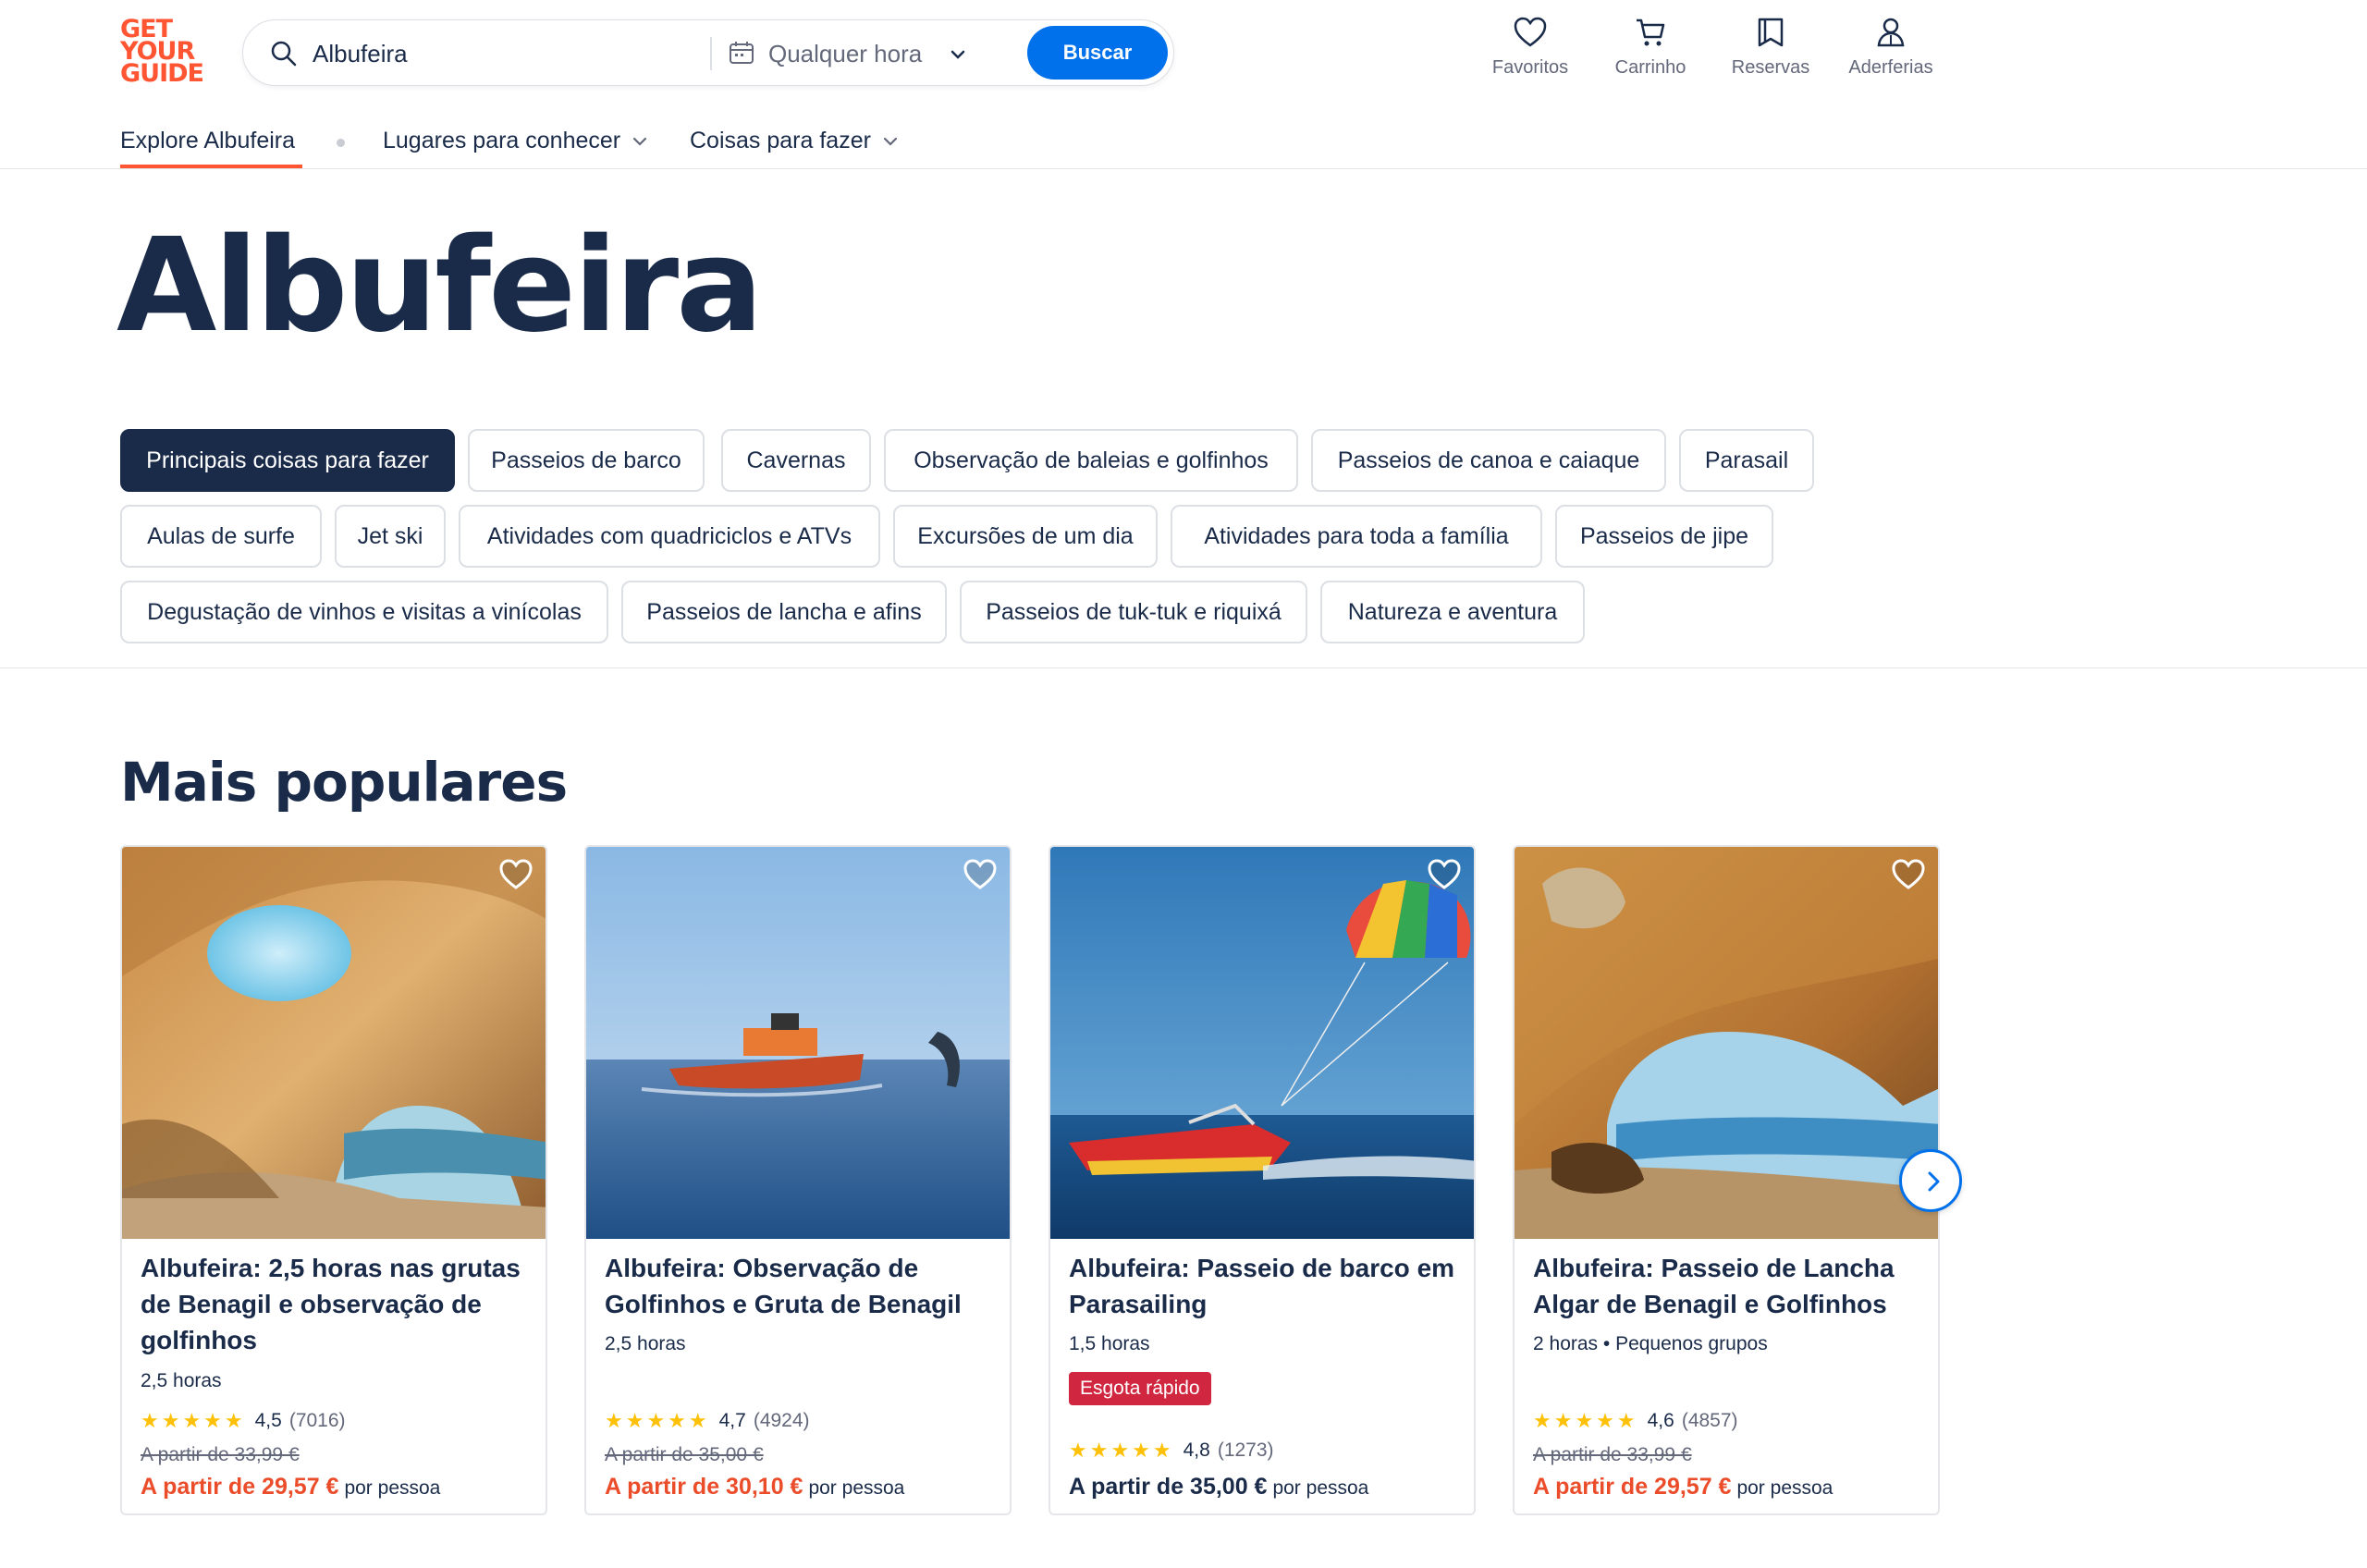 The width and height of the screenshot is (2367, 1568). Describe the element at coordinates (845, 54) in the screenshot. I see `date-picker: Qualquer hora` at that location.